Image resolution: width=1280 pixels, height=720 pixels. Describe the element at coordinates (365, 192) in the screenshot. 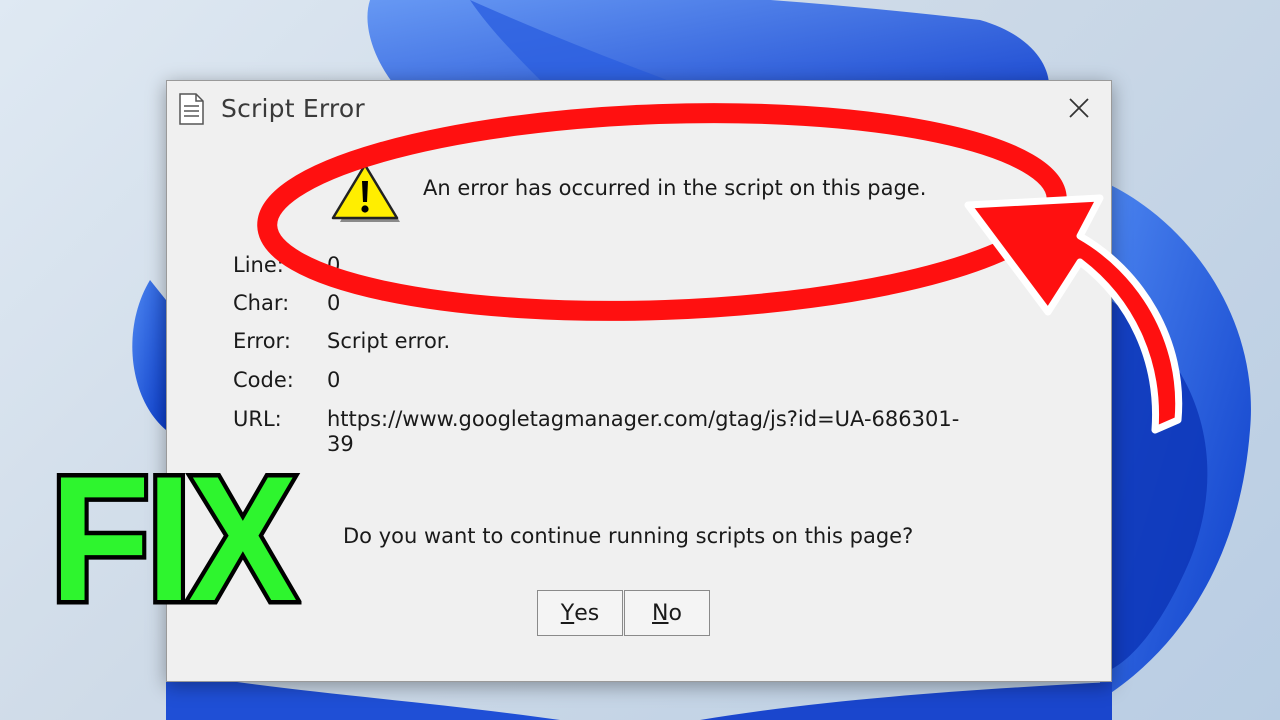

I see `warning-icon` at that location.